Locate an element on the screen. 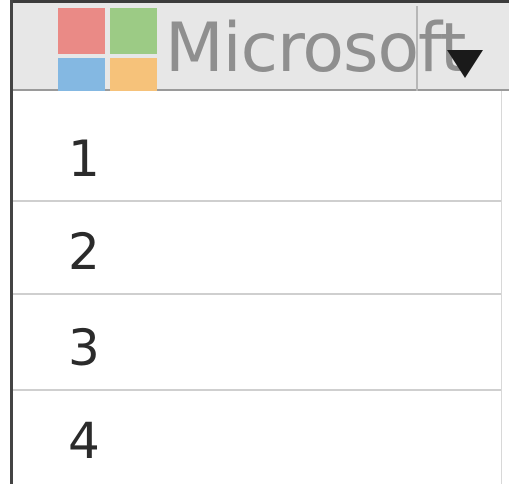  list-item-label: 2 is located at coordinates (84, 252).